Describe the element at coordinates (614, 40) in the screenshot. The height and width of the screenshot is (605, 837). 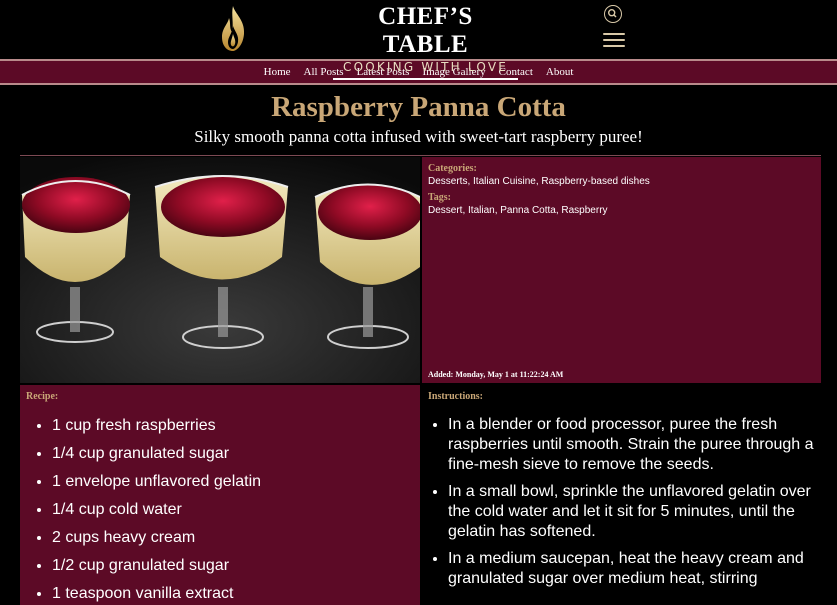
I see `hamburger-menu-icon` at that location.